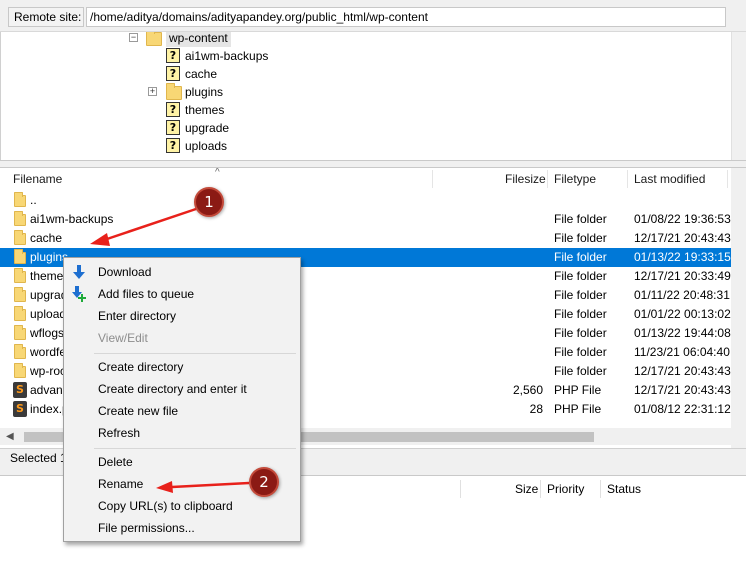 The height and width of the screenshot is (570, 746). Describe the element at coordinates (264, 482) in the screenshot. I see `annotation-marker-2: 2` at that location.